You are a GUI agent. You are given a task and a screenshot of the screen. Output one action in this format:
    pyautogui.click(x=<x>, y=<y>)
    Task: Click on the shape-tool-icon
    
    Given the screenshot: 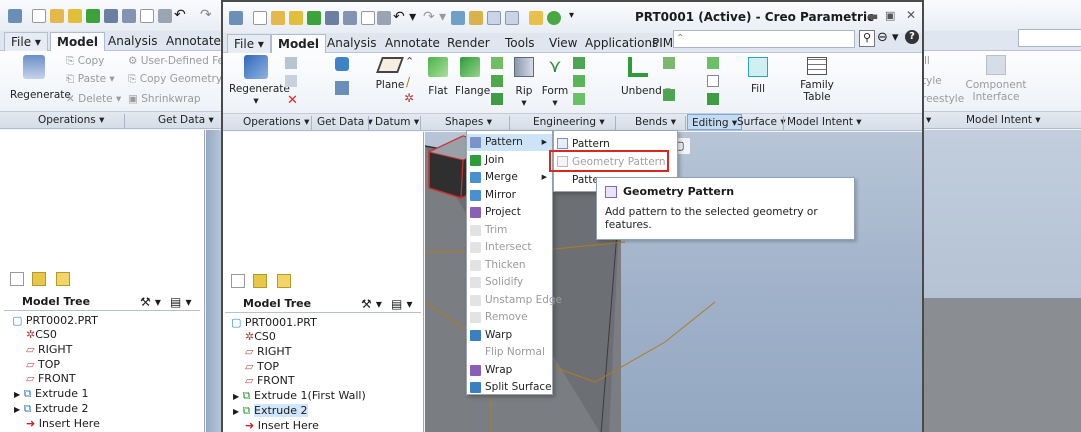 What is the action you would take?
    pyautogui.click(x=497, y=63)
    